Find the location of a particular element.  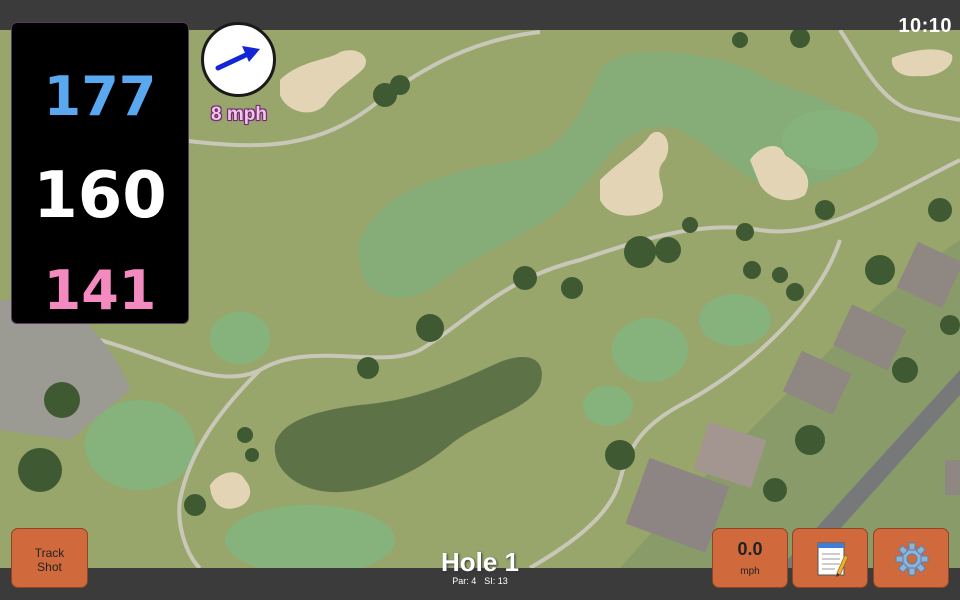

wind-direction-dial is located at coordinates (238, 59).